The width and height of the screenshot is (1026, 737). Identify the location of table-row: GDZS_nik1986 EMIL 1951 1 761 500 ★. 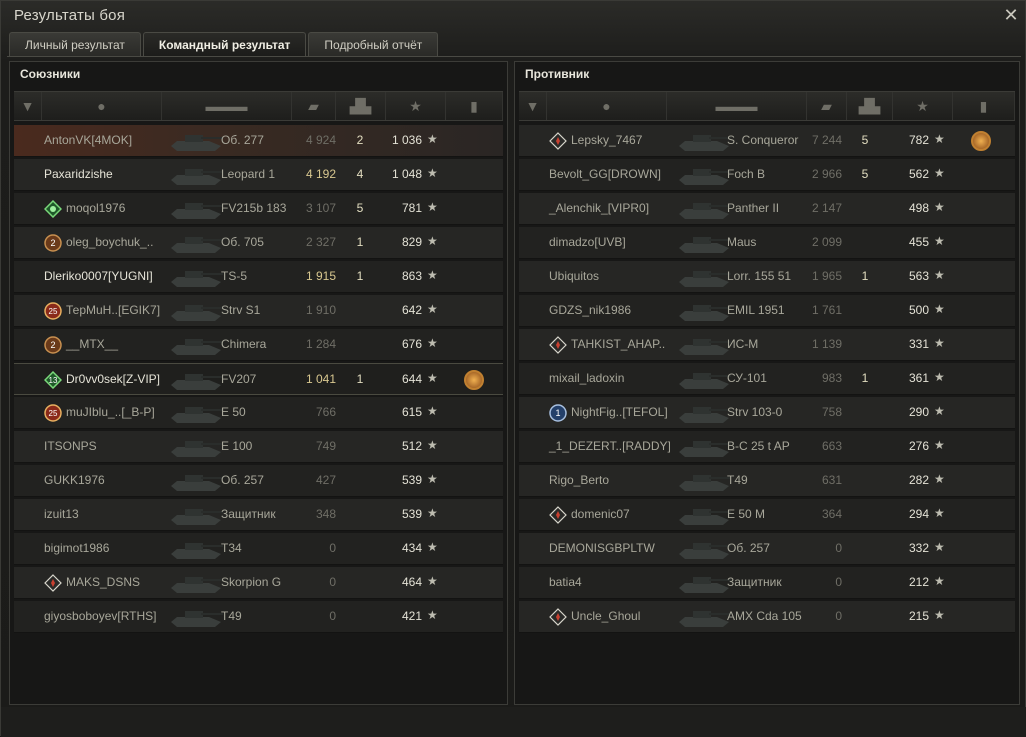
(767, 311).